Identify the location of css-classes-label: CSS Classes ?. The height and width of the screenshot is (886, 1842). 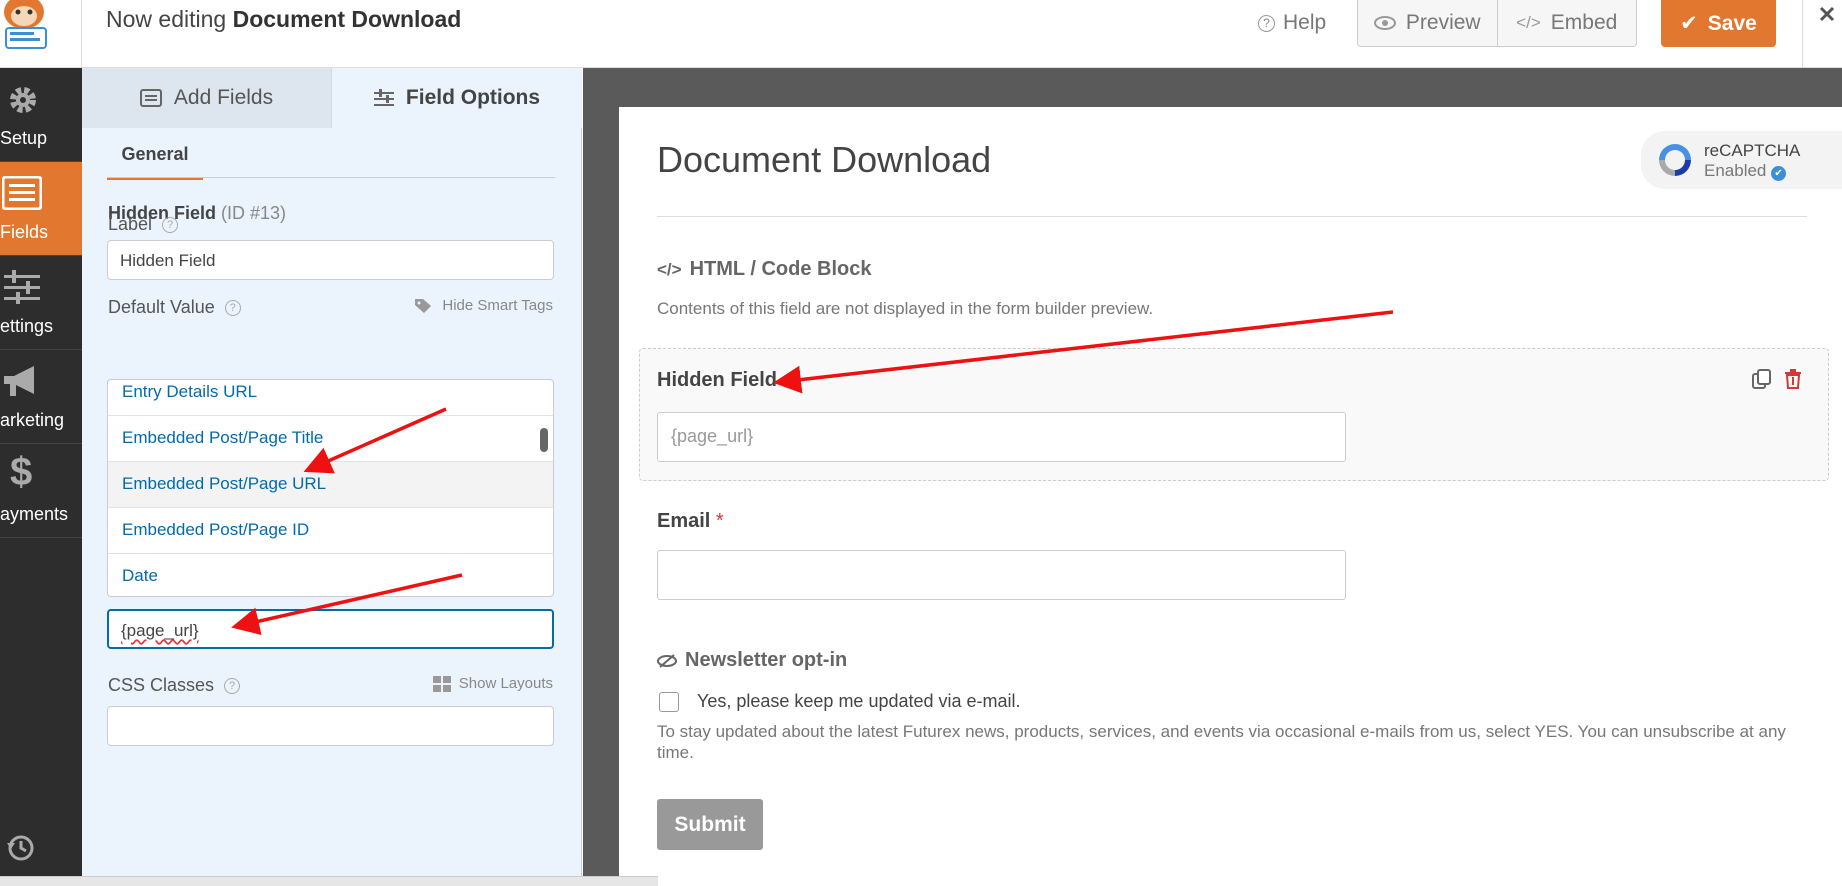
(174, 685).